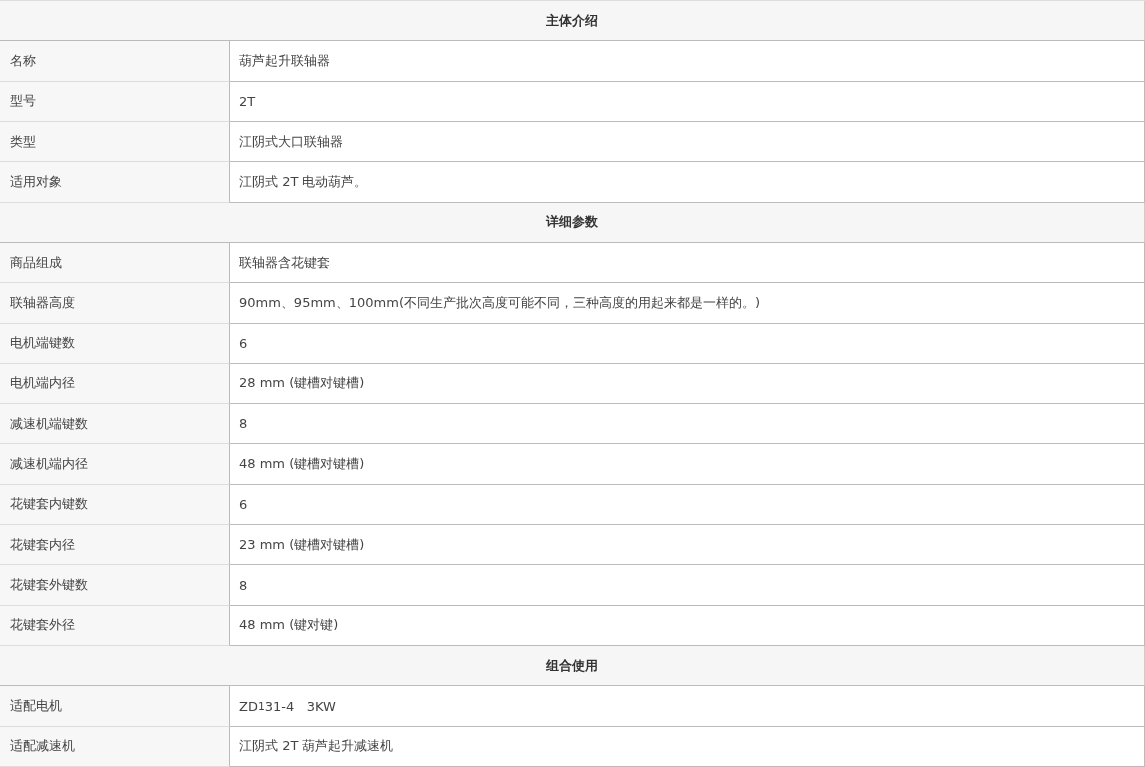  Describe the element at coordinates (115, 464) in the screenshot. I see `table-cell: 减速机端内径` at that location.